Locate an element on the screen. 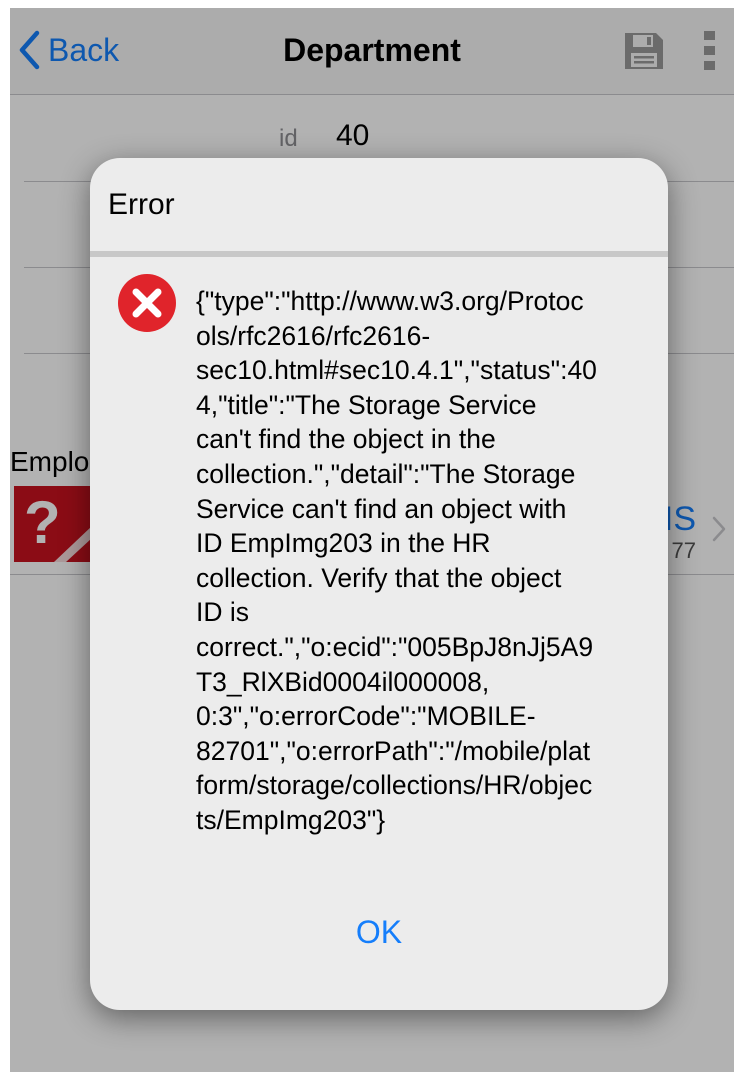 This screenshot has width=734, height=1072. dialog-divider is located at coordinates (379, 254).